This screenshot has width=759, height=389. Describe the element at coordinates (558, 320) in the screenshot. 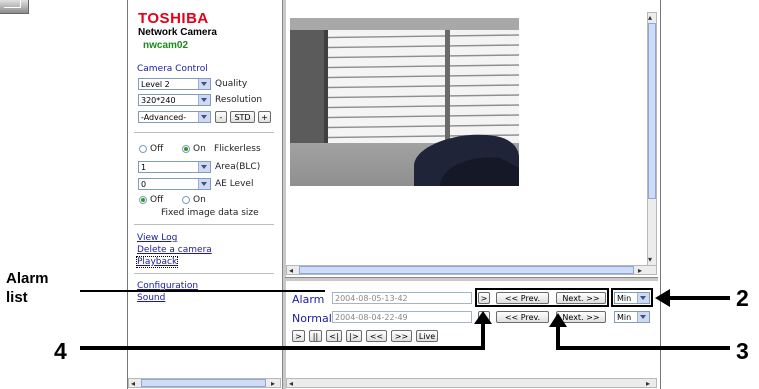

I see `callout-3-arrowhead` at that location.